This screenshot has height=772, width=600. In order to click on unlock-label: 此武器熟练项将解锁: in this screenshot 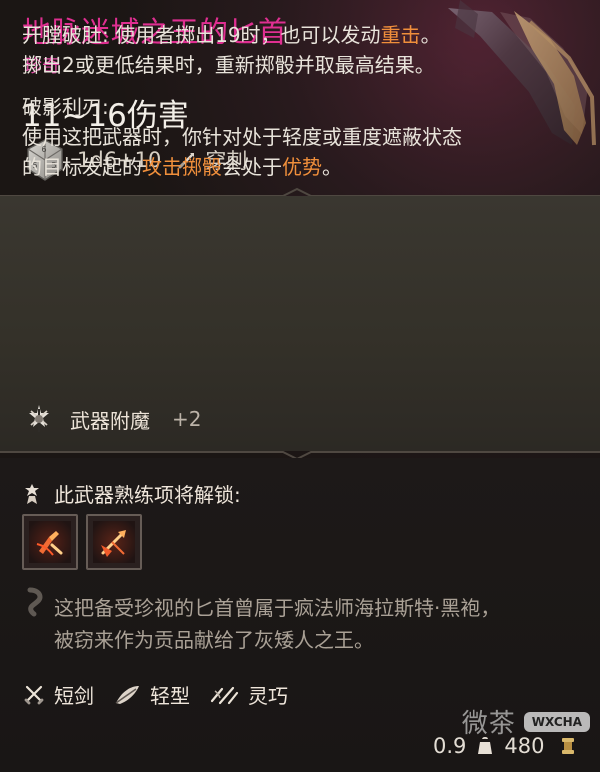, I will do `click(147, 495)`.